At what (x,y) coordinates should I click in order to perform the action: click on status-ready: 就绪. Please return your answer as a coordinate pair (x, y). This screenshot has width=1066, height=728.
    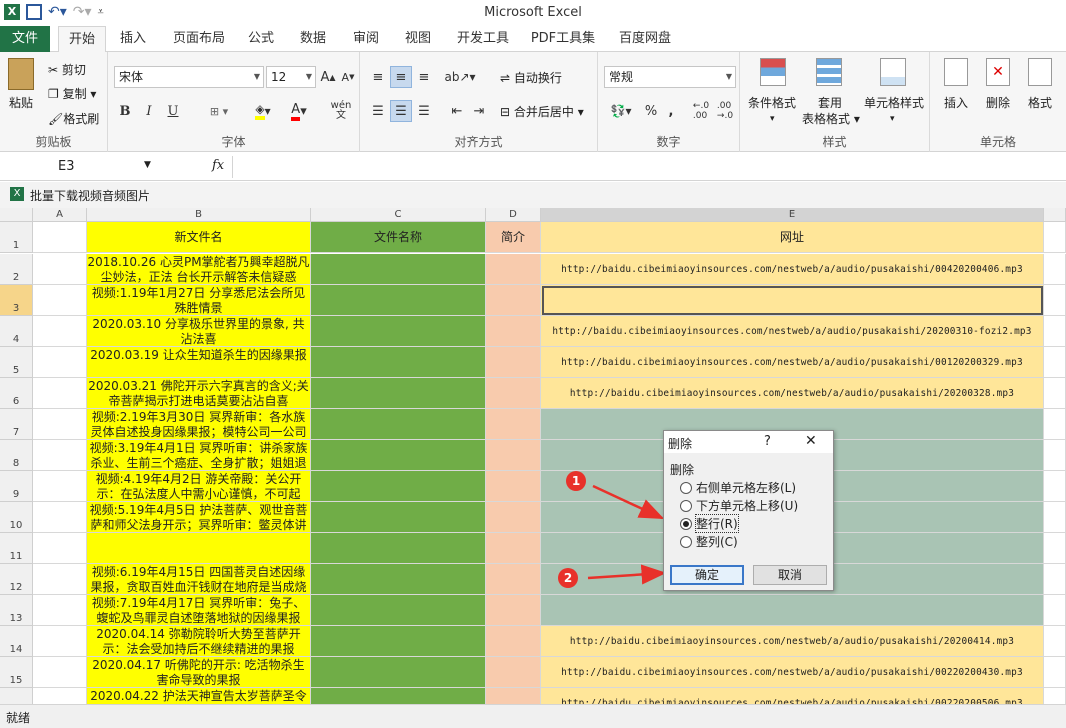
    Looking at the image, I should click on (18, 718).